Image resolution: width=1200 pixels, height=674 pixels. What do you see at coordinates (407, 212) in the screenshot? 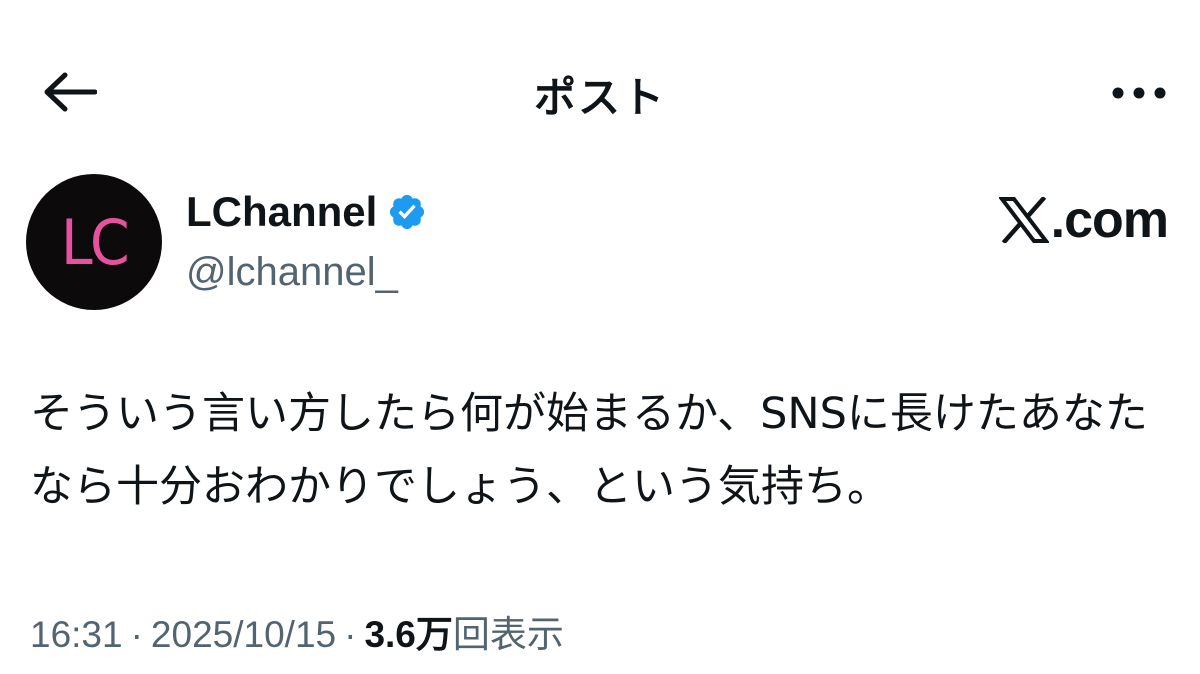
I see `verified-badge-icon` at bounding box center [407, 212].